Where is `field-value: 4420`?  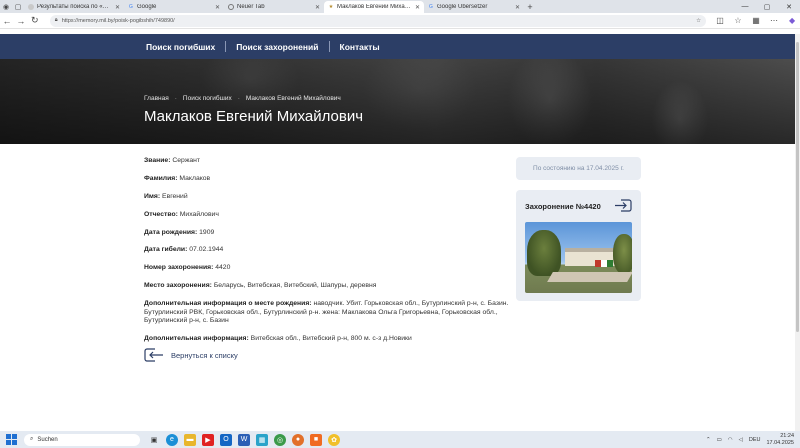 field-value: 4420 is located at coordinates (223, 268).